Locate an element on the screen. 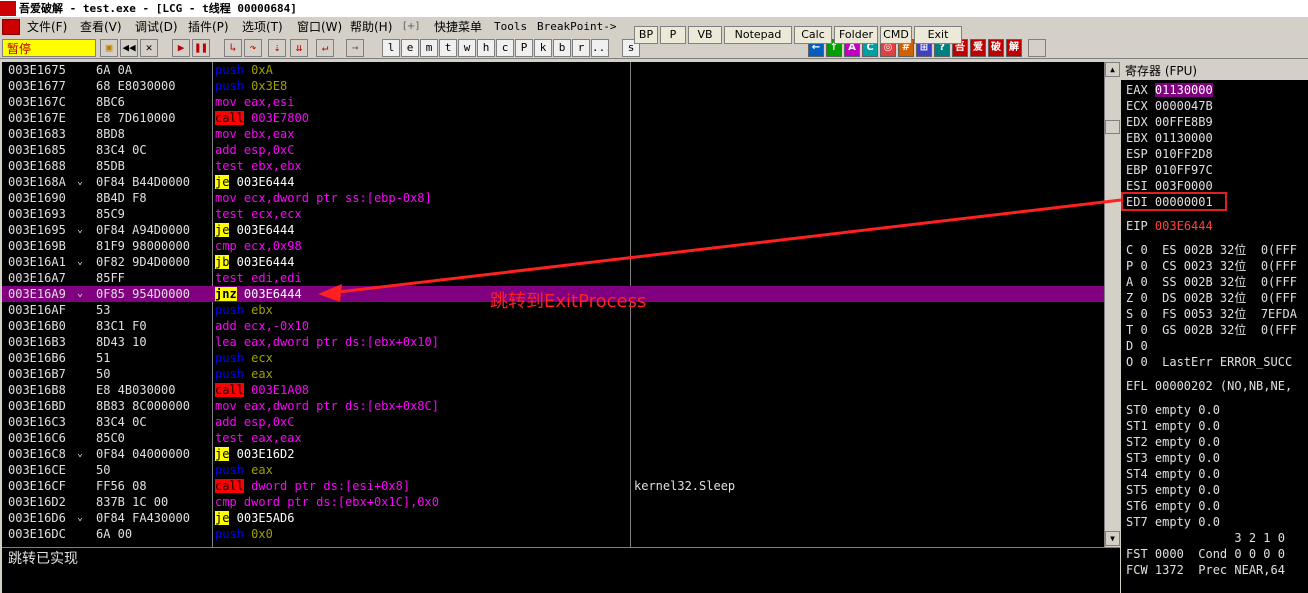  register-value: 010FF97C is located at coordinates (1184, 170).